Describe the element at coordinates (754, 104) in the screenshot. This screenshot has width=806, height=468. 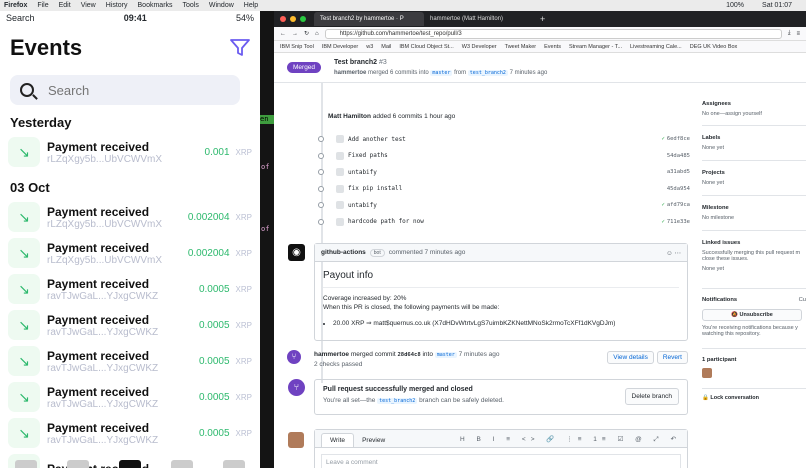
I see `assignees-heading: Assignees` at that location.